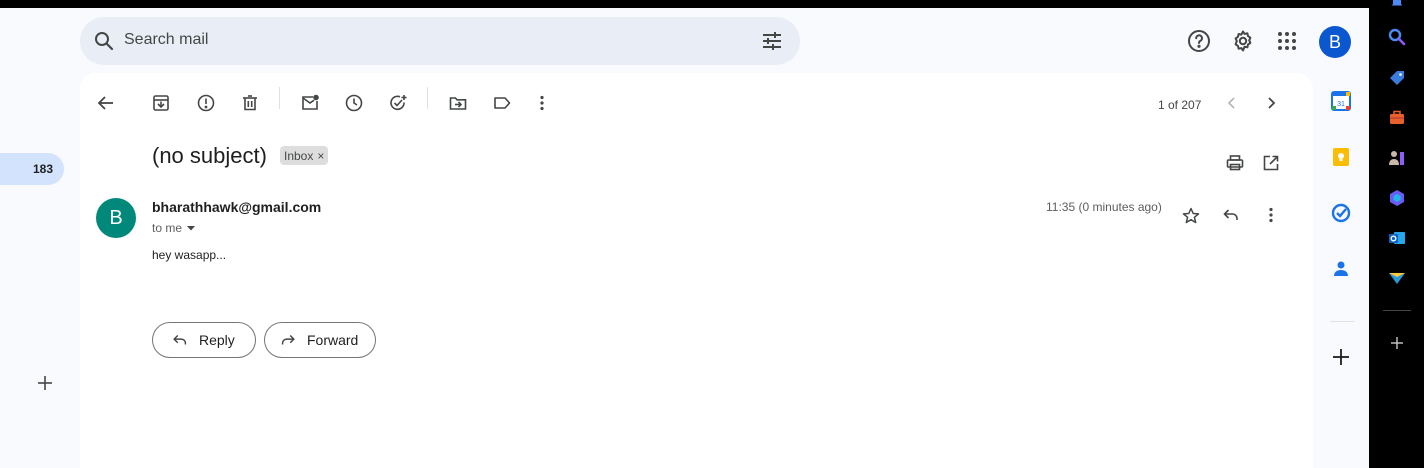  What do you see at coordinates (1341, 357) in the screenshot?
I see `get-addons-plus-icon` at bounding box center [1341, 357].